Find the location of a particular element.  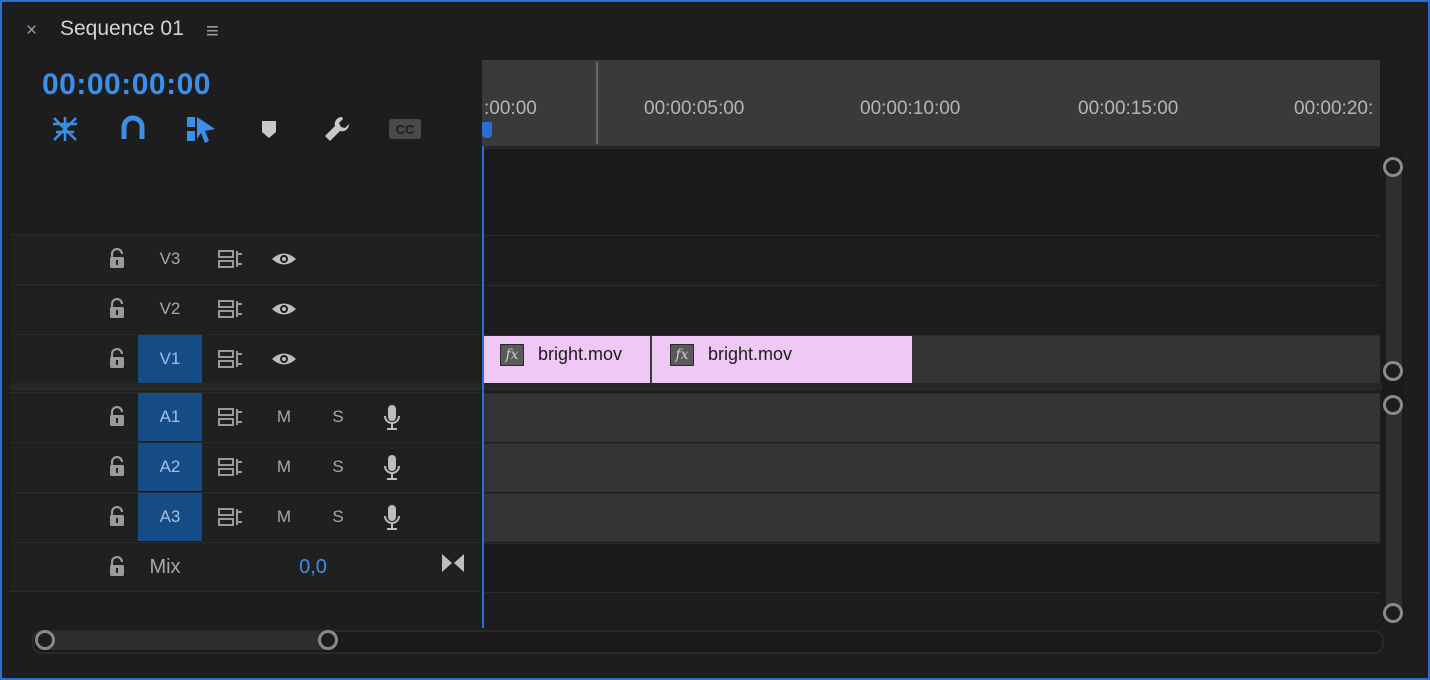

track-target-a1: A1 is located at coordinates (170, 417).